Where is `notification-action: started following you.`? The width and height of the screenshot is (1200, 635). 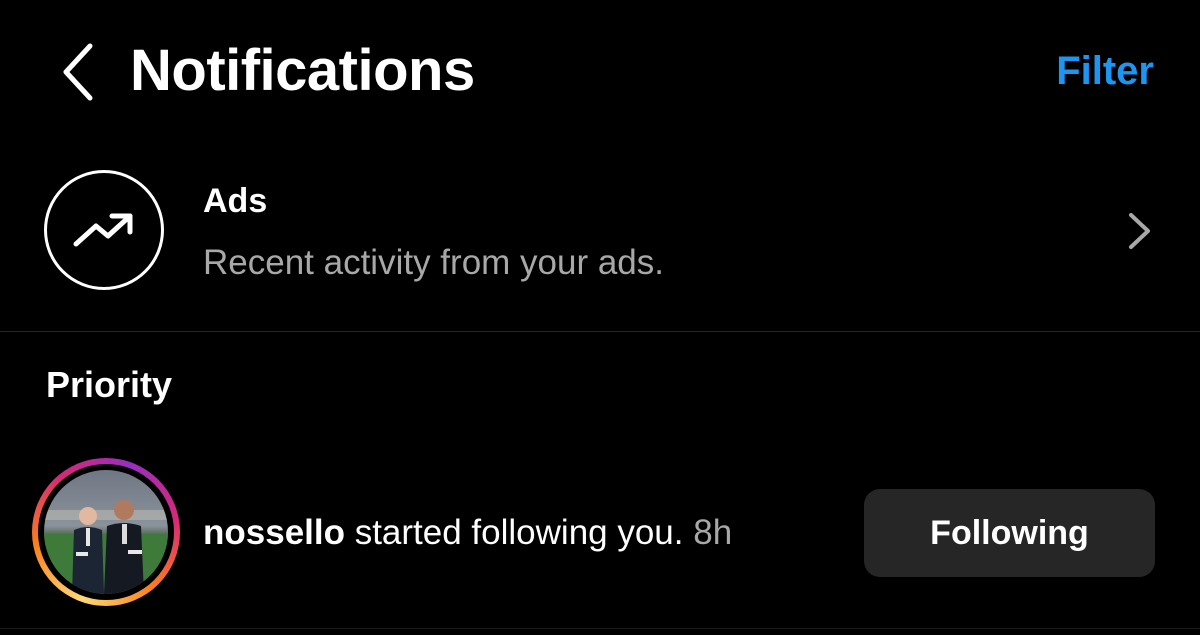
notification-action: started following you. is located at coordinates (514, 532).